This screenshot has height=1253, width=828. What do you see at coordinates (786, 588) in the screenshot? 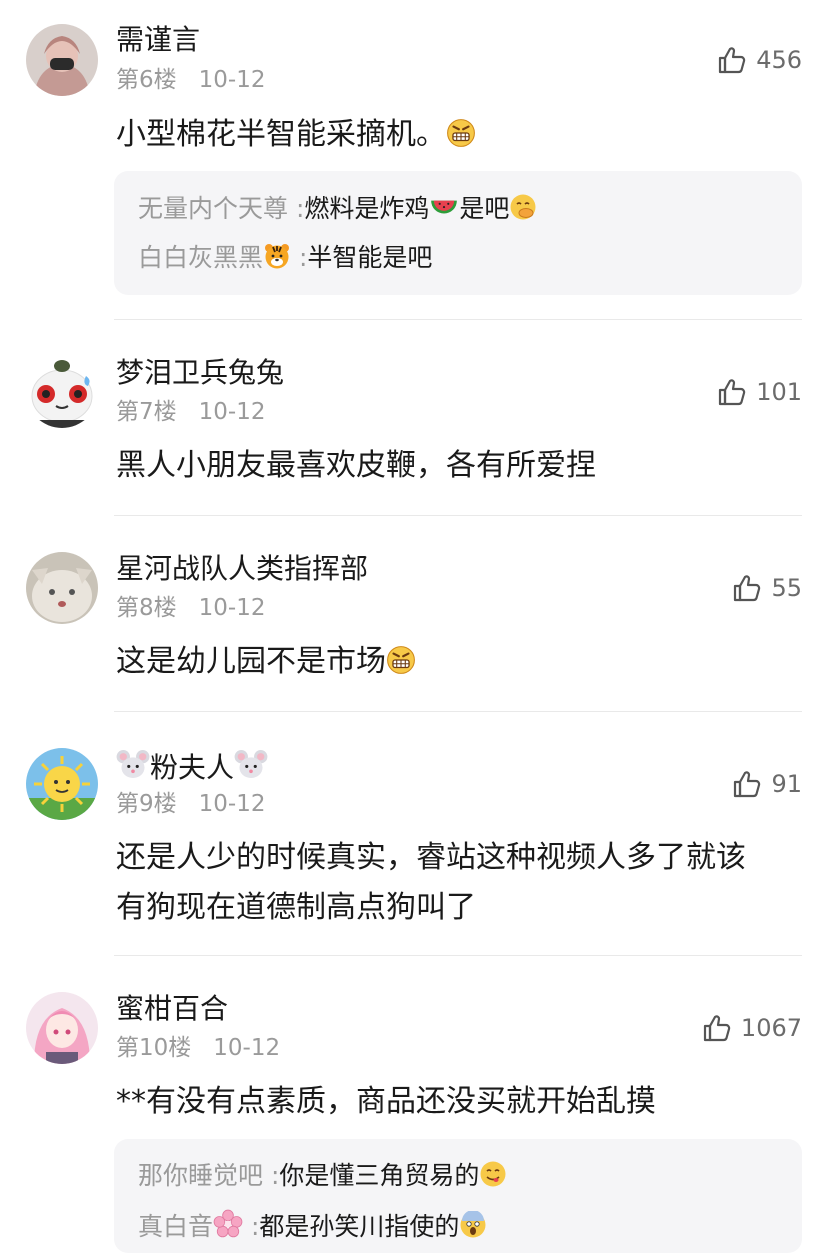
I see `like-count: 55` at bounding box center [786, 588].